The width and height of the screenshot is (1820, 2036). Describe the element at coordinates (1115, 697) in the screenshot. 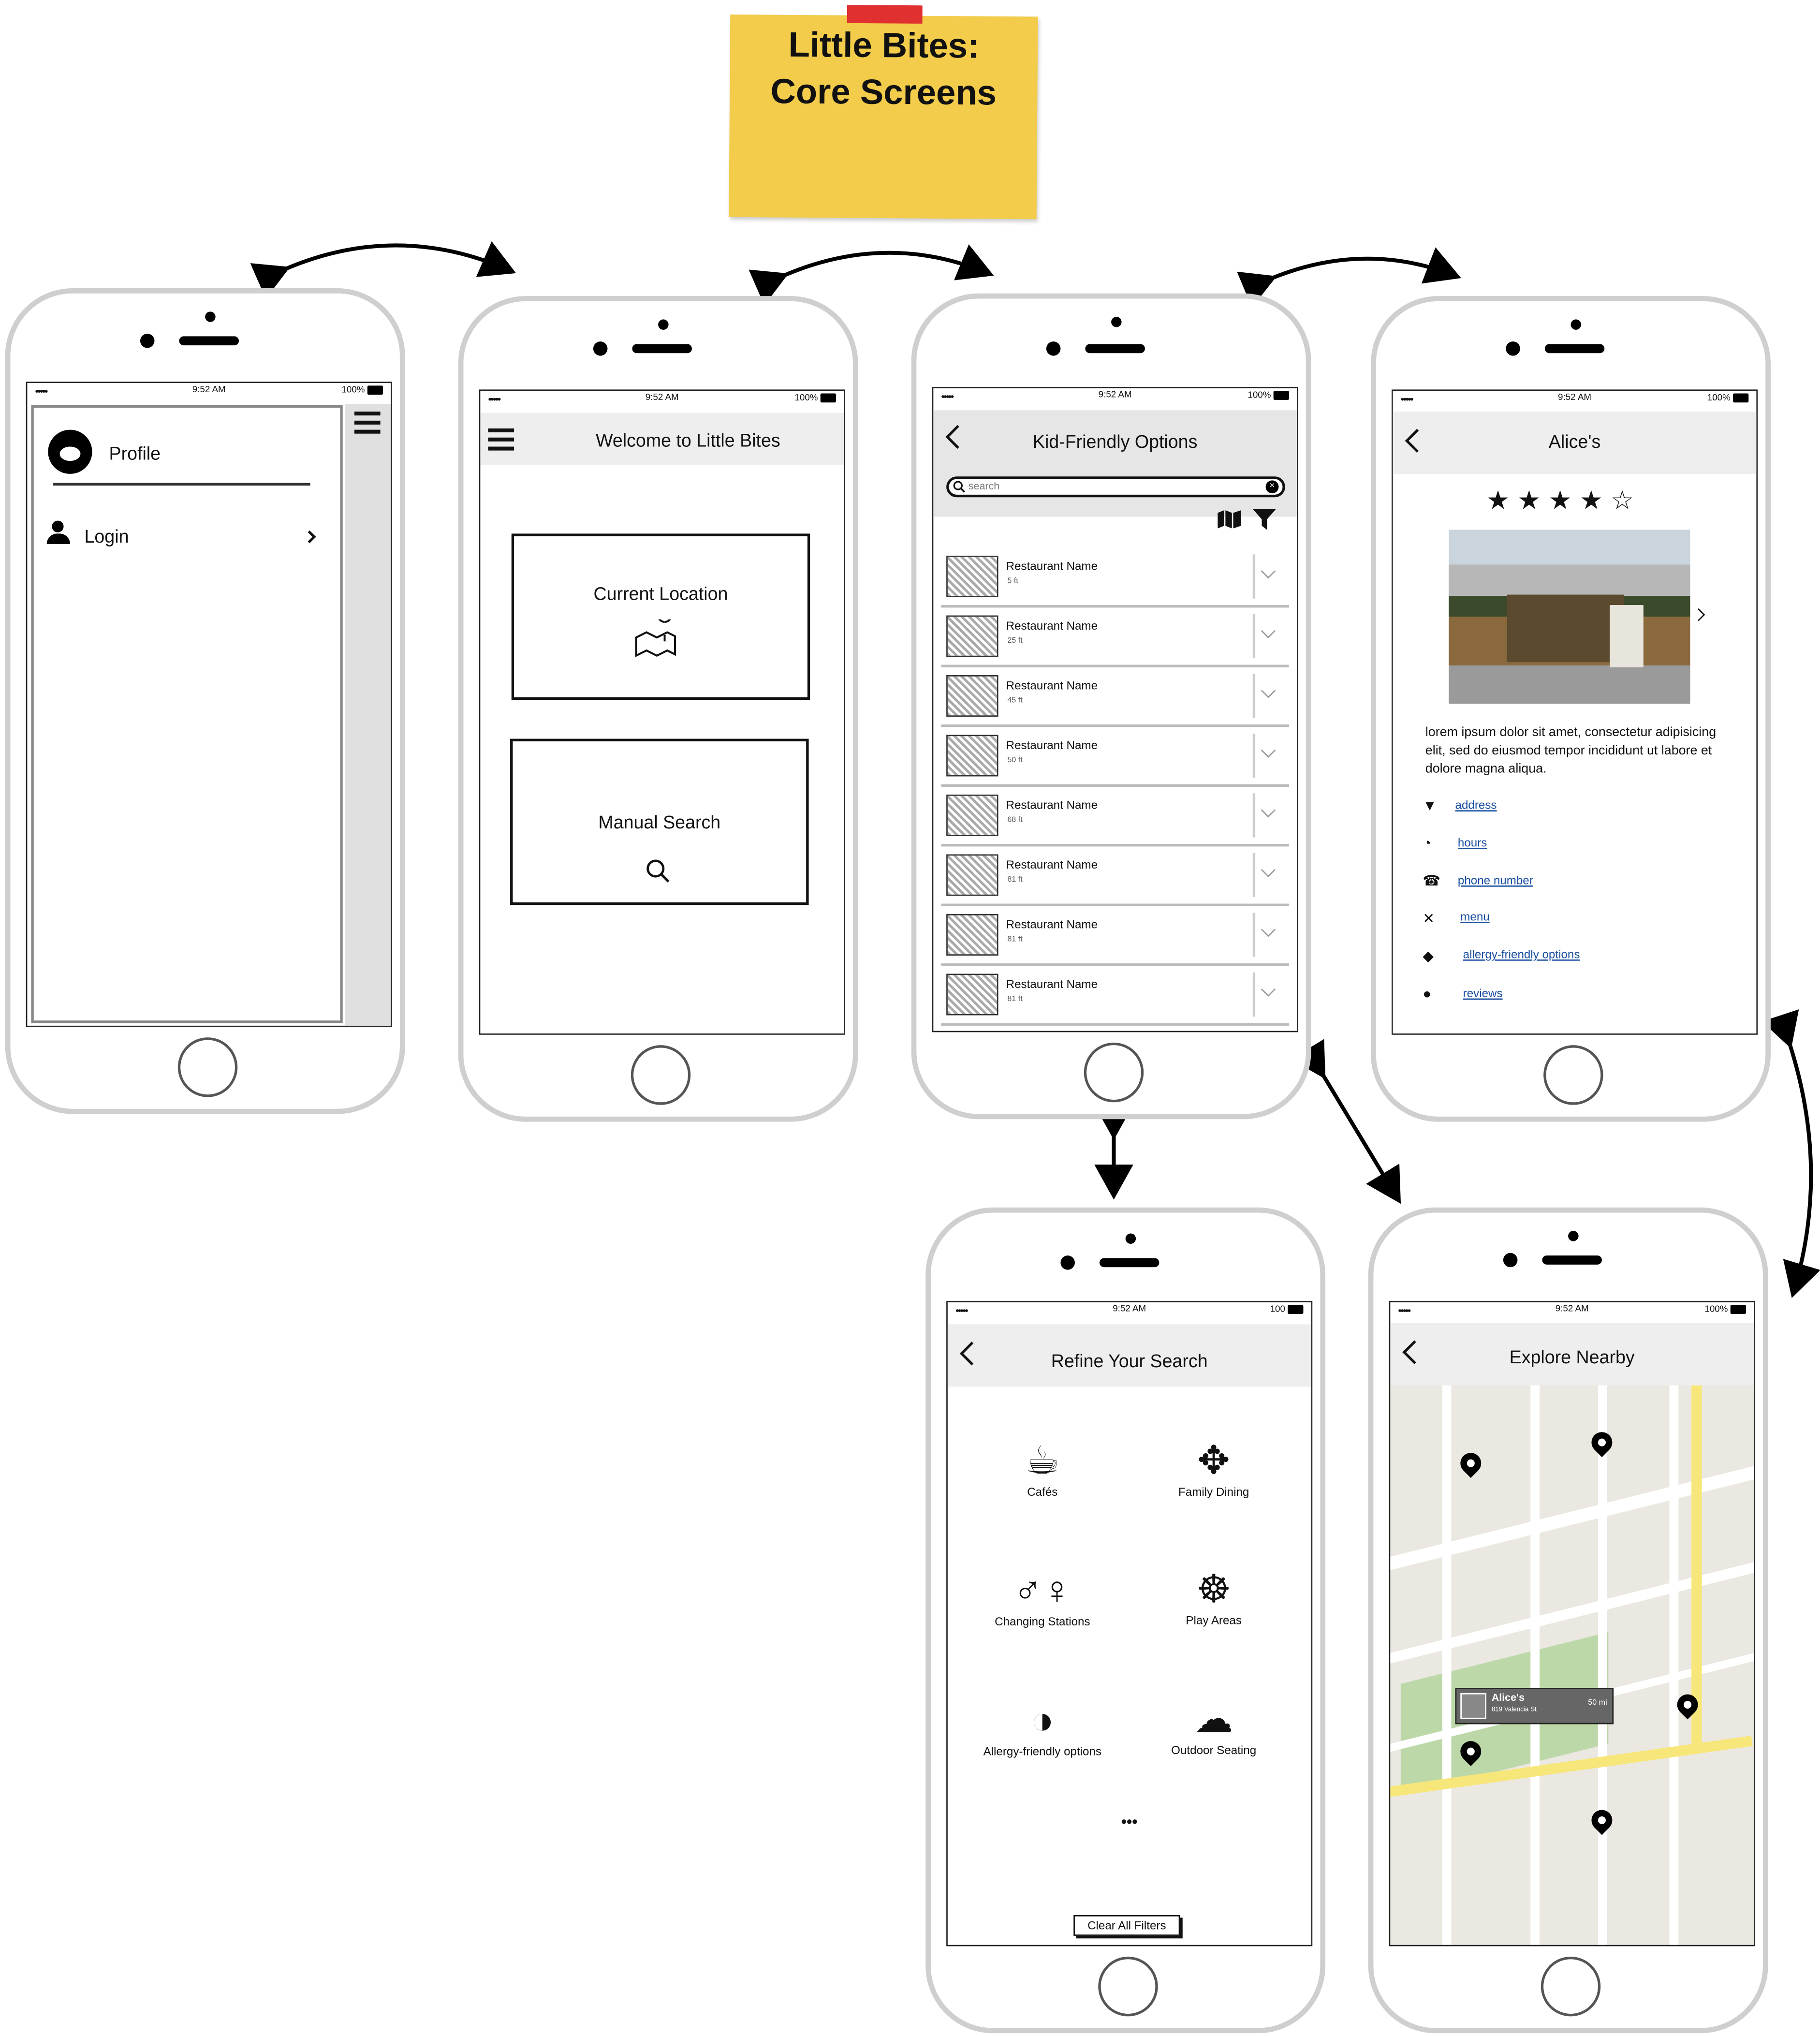

I see `list-item: Restaurant Name 45 ft` at that location.